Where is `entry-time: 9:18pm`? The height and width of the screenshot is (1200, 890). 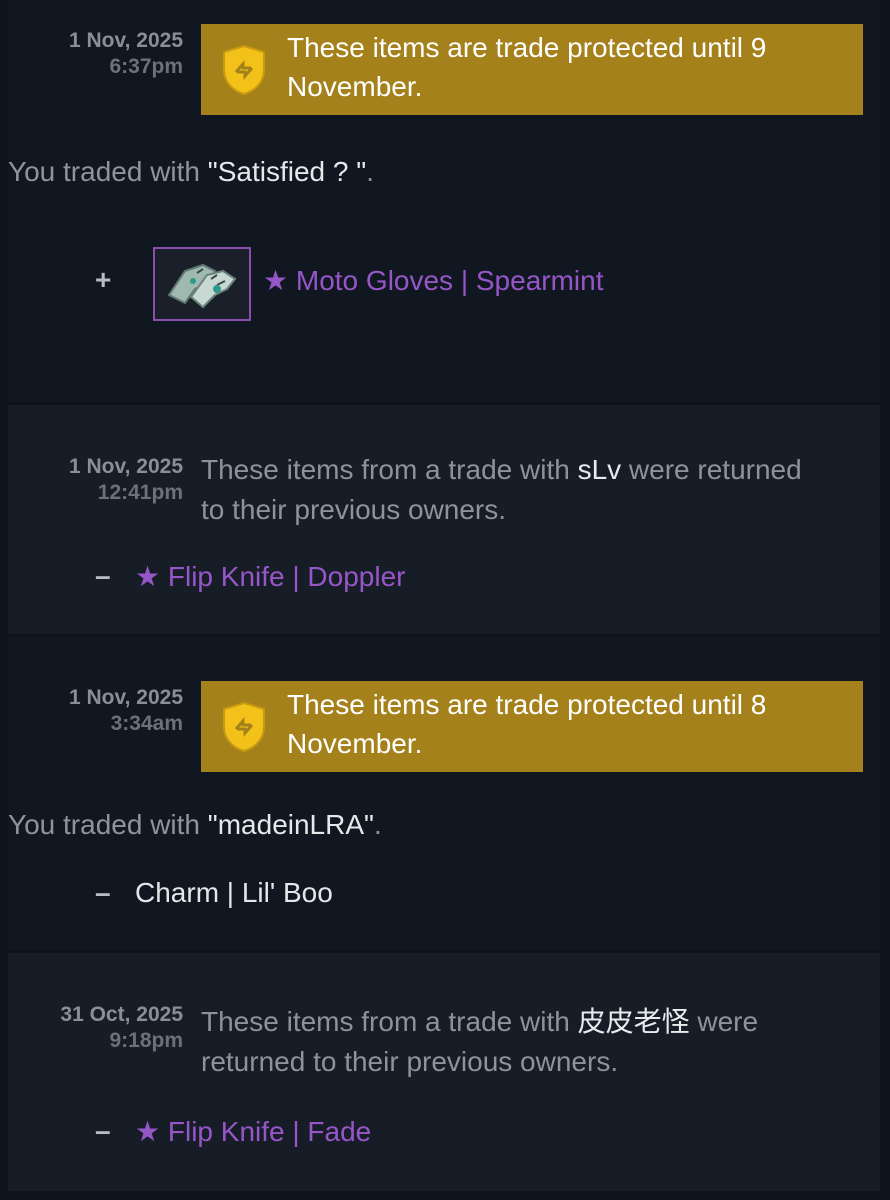 entry-time: 9:18pm is located at coordinates (146, 1040).